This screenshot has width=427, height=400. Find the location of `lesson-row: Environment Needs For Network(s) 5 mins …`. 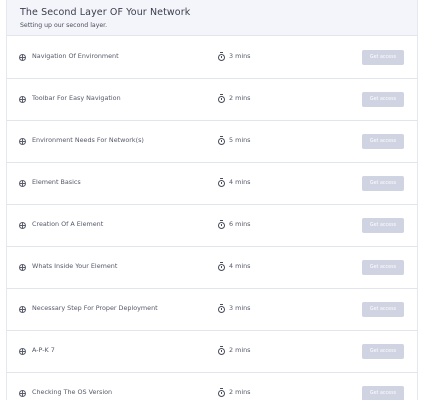

lesson-row: Environment Needs For Network(s) 5 mins … is located at coordinates (212, 142).